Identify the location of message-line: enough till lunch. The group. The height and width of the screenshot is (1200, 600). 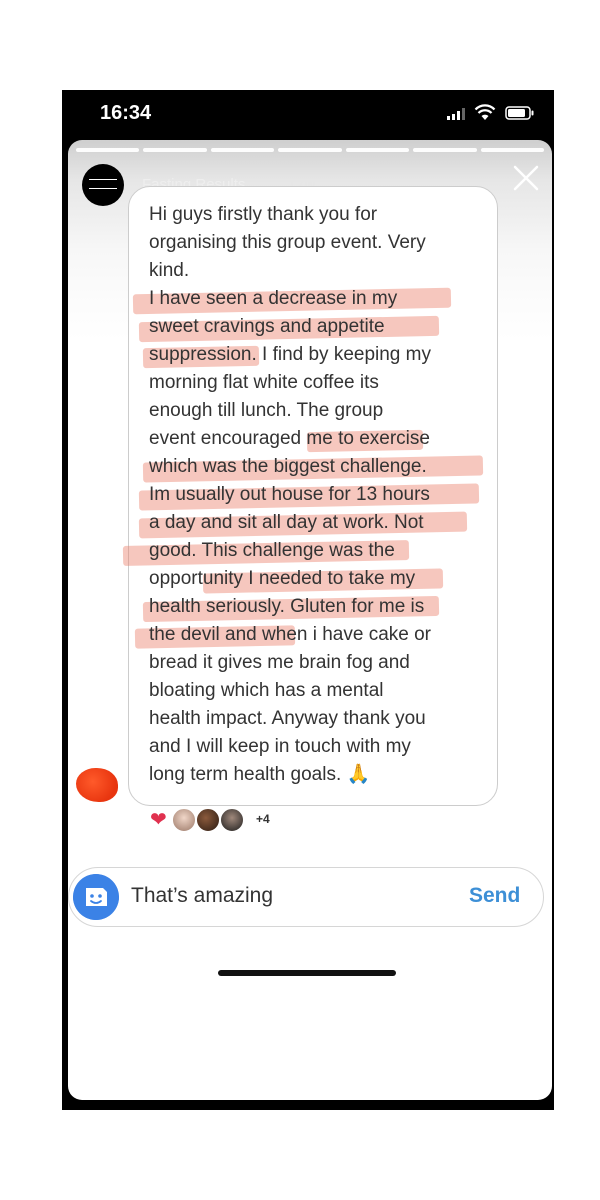
(266, 410).